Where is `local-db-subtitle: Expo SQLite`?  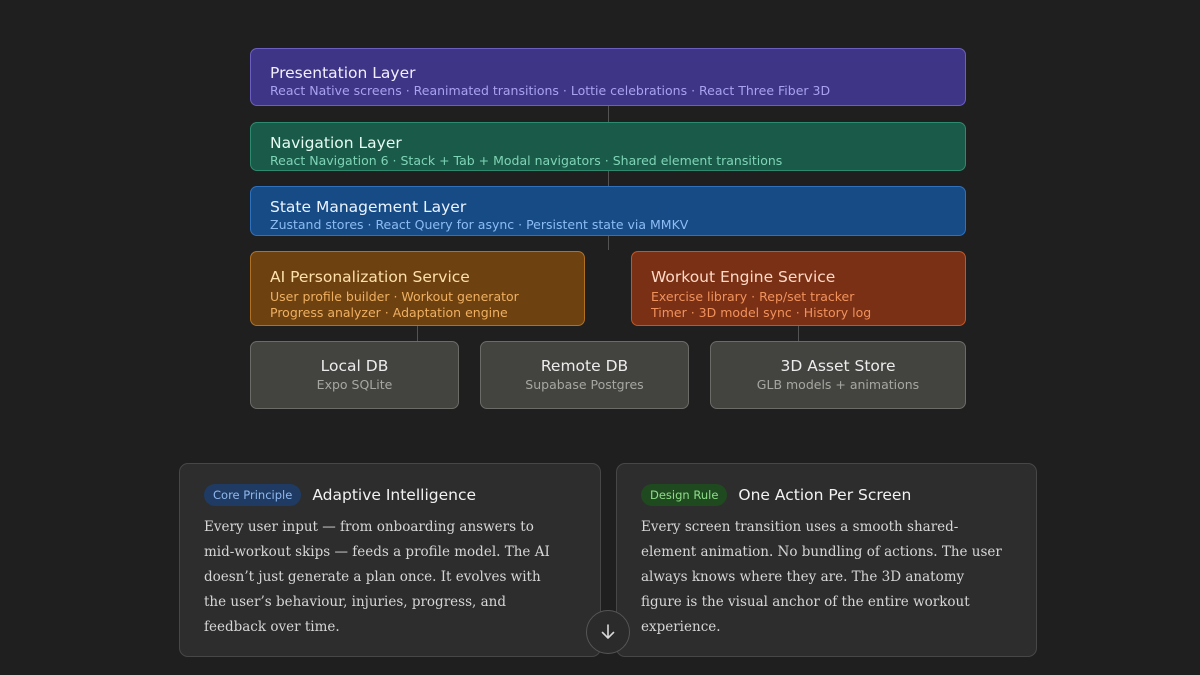
local-db-subtitle: Expo SQLite is located at coordinates (354, 384).